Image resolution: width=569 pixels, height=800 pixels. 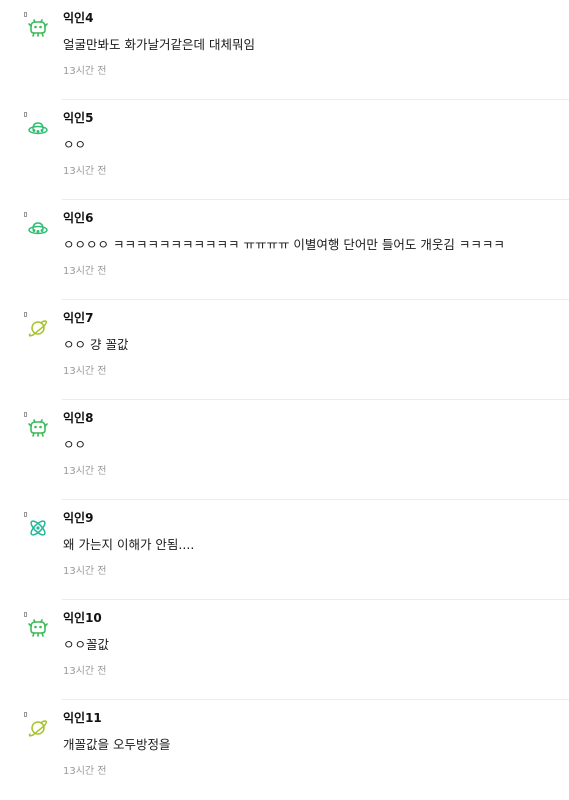 What do you see at coordinates (78, 318) in the screenshot?
I see `comment-author: 익인7` at bounding box center [78, 318].